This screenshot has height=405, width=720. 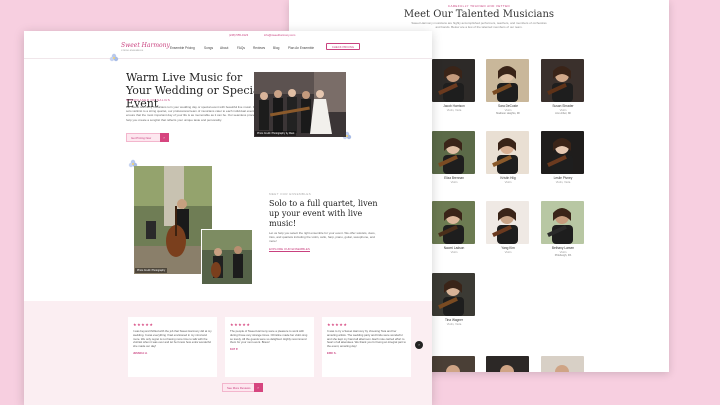 What do you see at coordinates (276, 48) in the screenshot?
I see `nav-item-blog: Blog` at bounding box center [276, 48].